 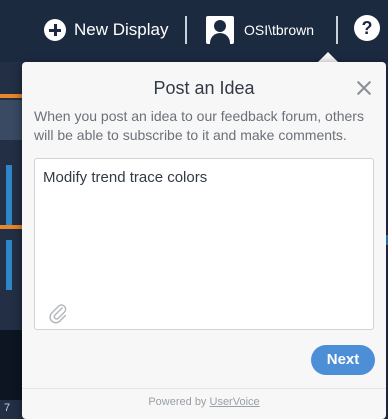 What do you see at coordinates (121, 29) in the screenshot?
I see `new-display-label: New Display` at bounding box center [121, 29].